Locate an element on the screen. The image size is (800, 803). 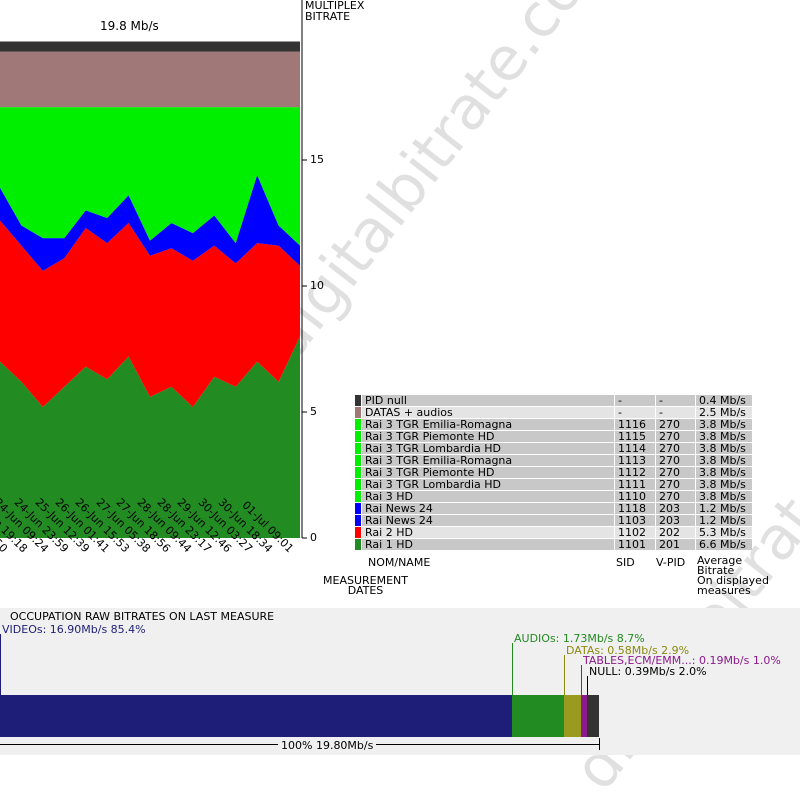
legend-row: Rai News 24 1103 203 1.2 Mb/s is located at coordinates (553, 520).